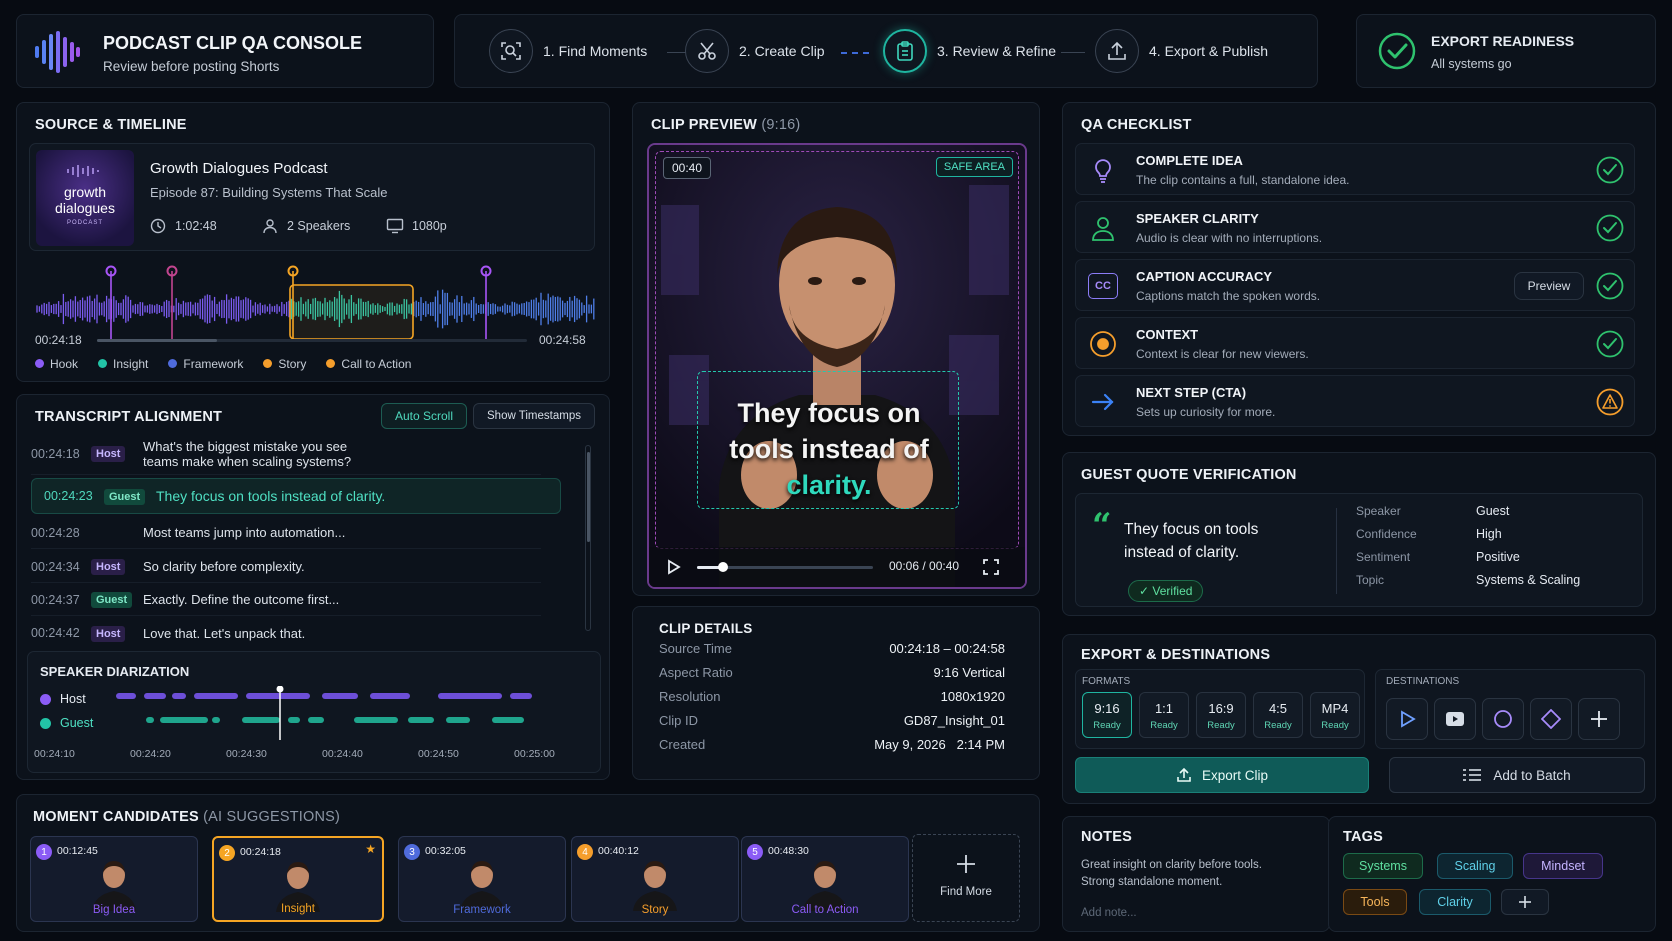 The image size is (1672, 941). Describe the element at coordinates (991, 567) in the screenshot. I see `fullscreen-icon` at that location.